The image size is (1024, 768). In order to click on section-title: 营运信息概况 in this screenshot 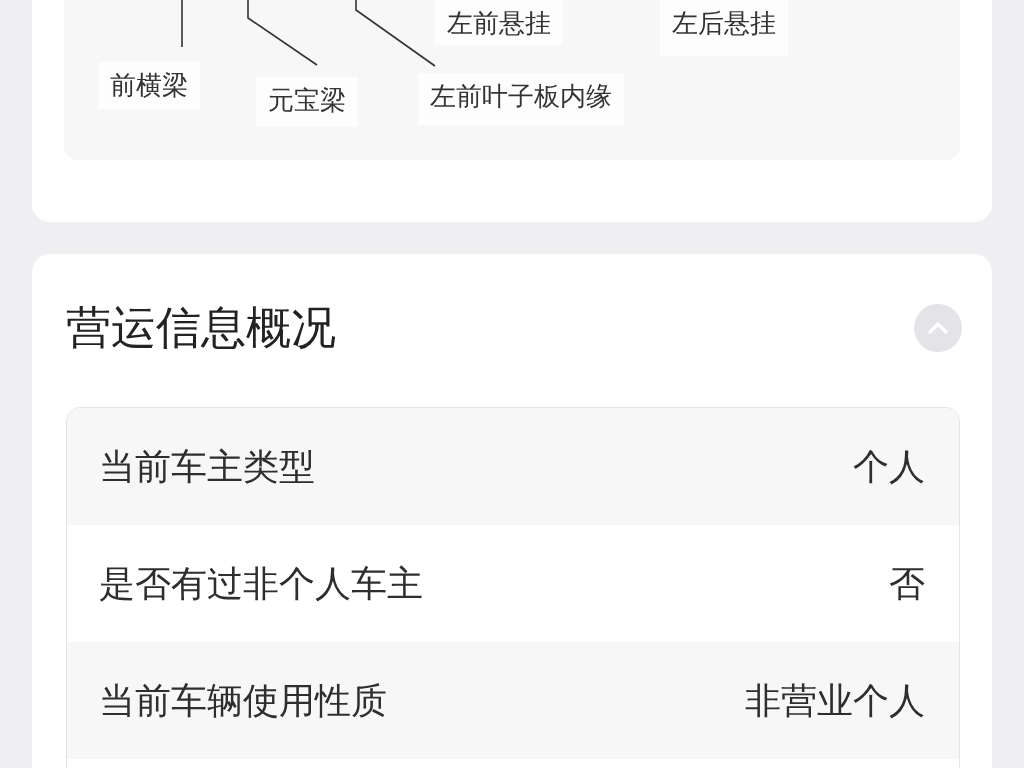, I will do `click(201, 328)`.